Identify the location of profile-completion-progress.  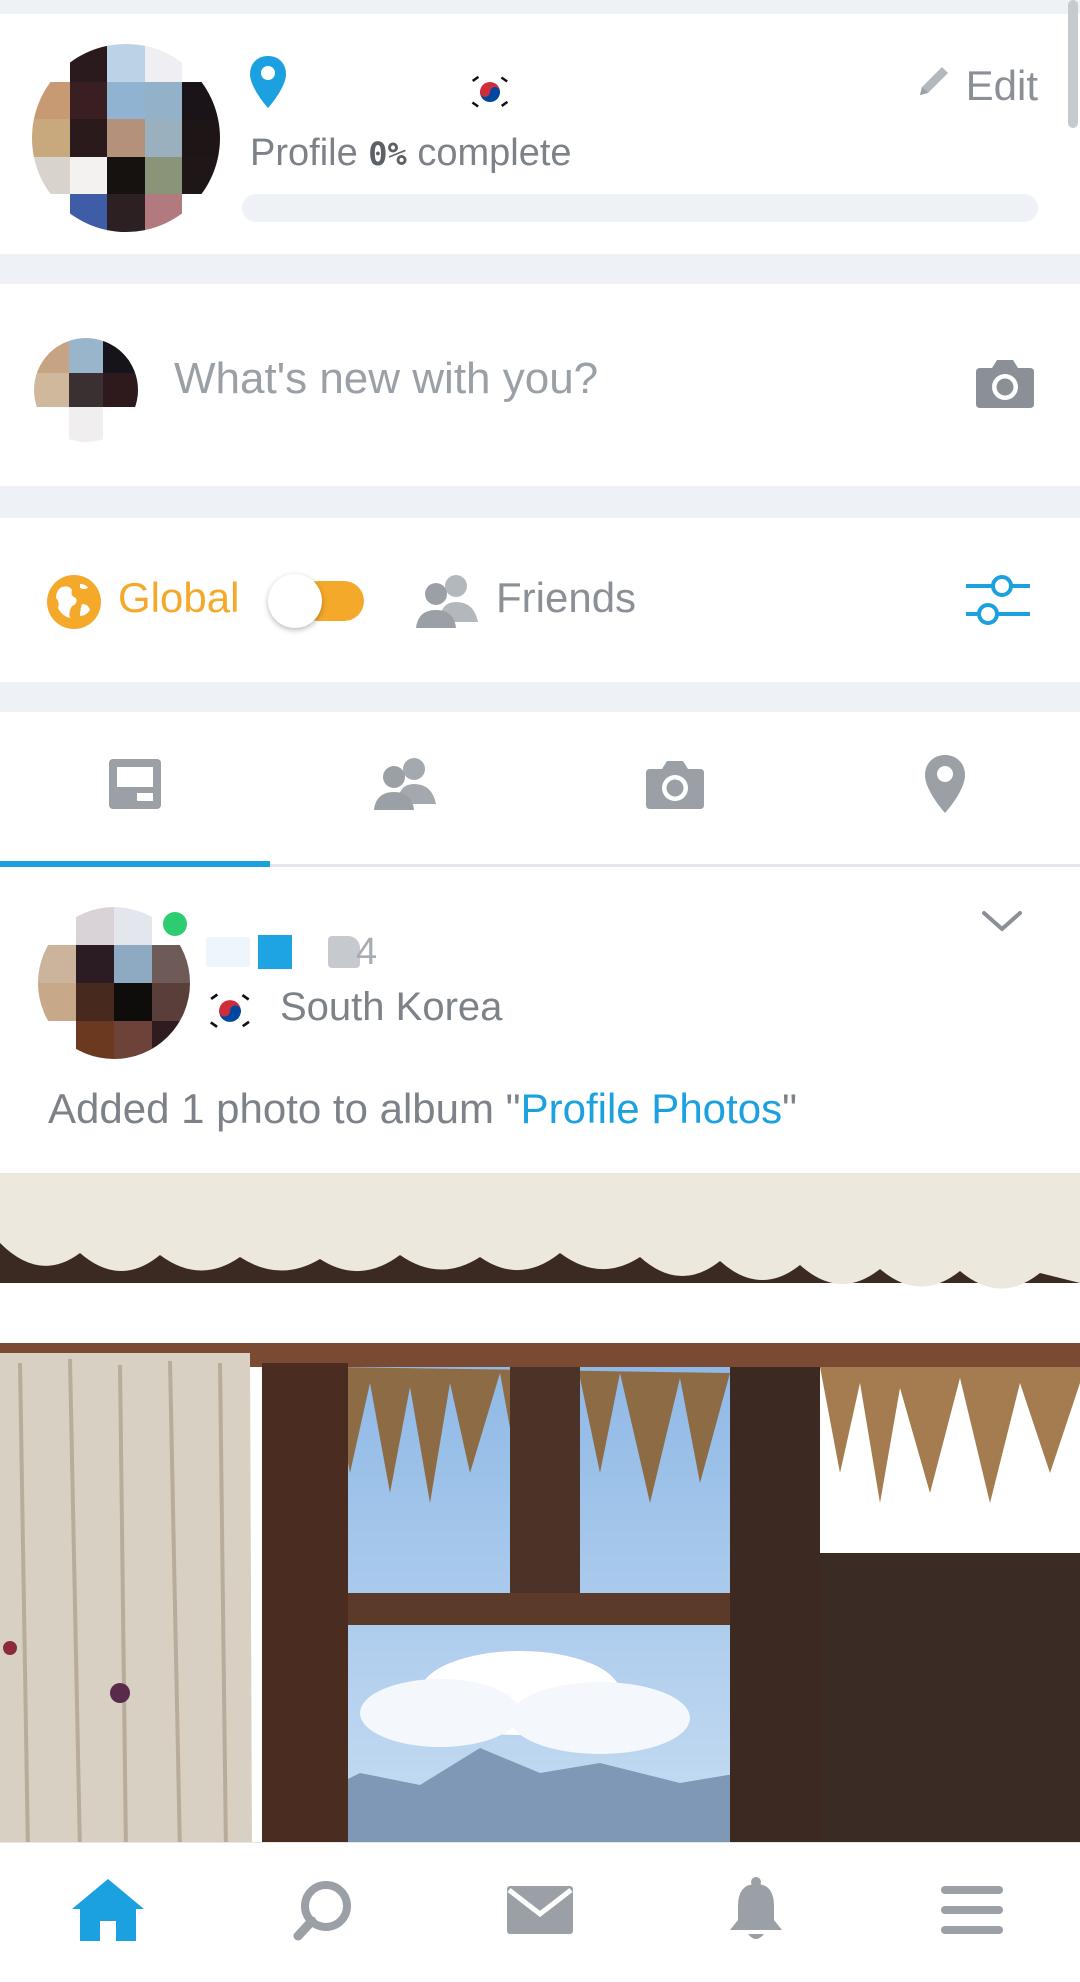
(640, 208).